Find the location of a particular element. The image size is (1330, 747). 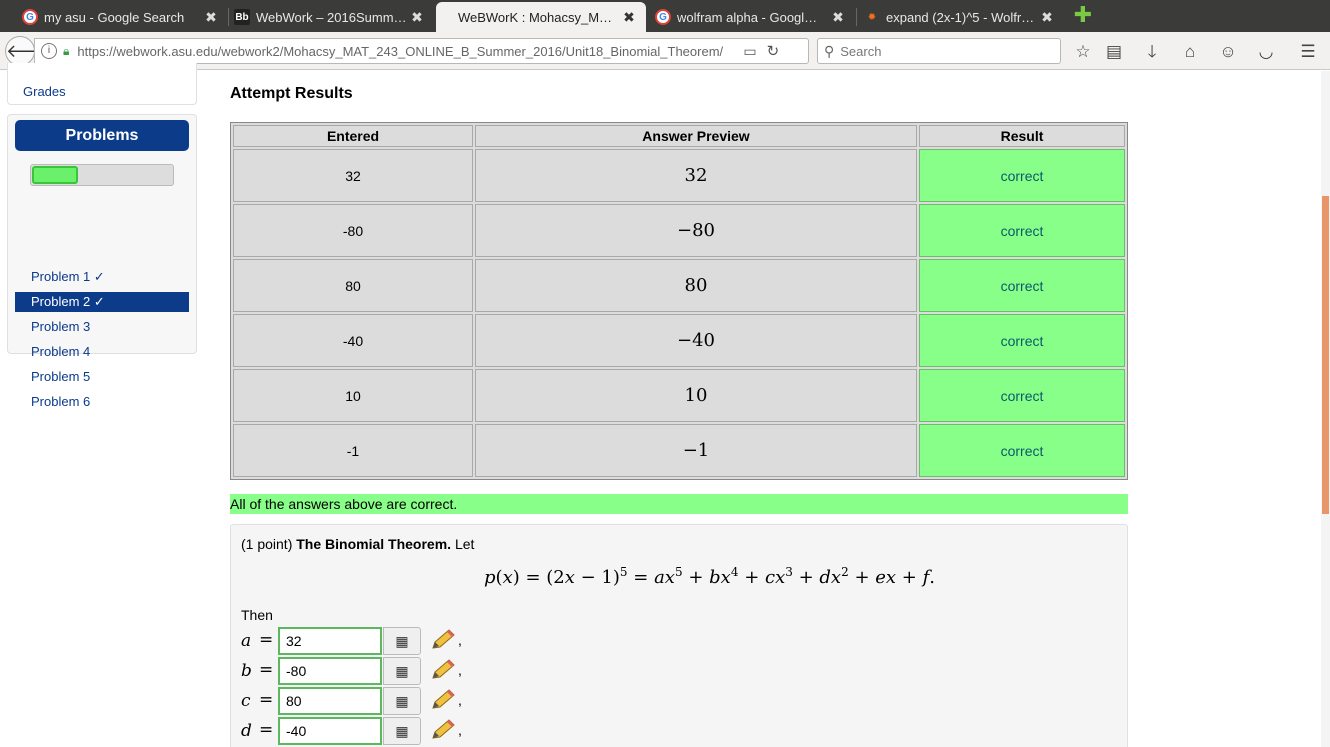

problem-link-3: Problem 3 is located at coordinates (102, 327).